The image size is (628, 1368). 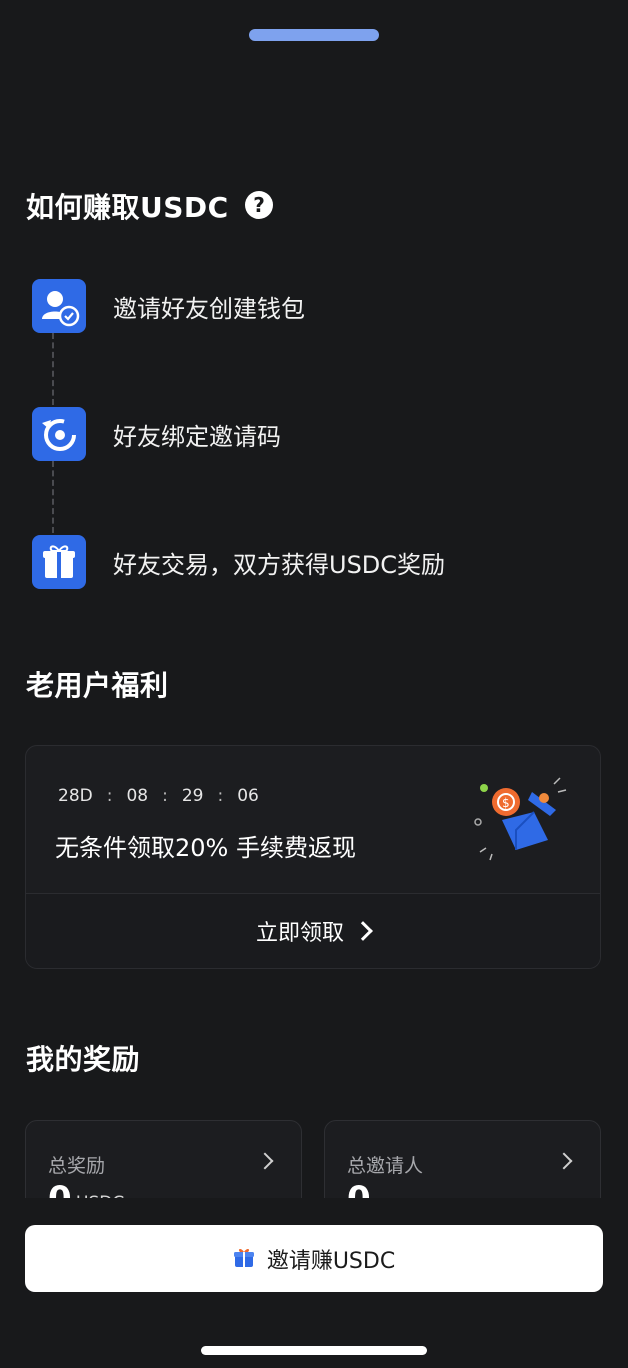 What do you see at coordinates (59, 306) in the screenshot?
I see `user-check-icon` at bounding box center [59, 306].